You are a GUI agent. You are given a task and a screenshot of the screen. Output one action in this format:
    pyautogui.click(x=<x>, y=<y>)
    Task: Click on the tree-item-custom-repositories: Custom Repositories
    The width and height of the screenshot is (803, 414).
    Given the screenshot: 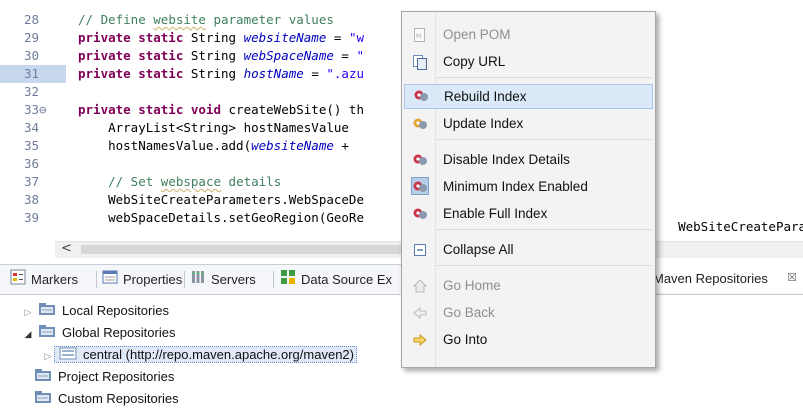 What is the action you would take?
    pyautogui.click(x=106, y=399)
    